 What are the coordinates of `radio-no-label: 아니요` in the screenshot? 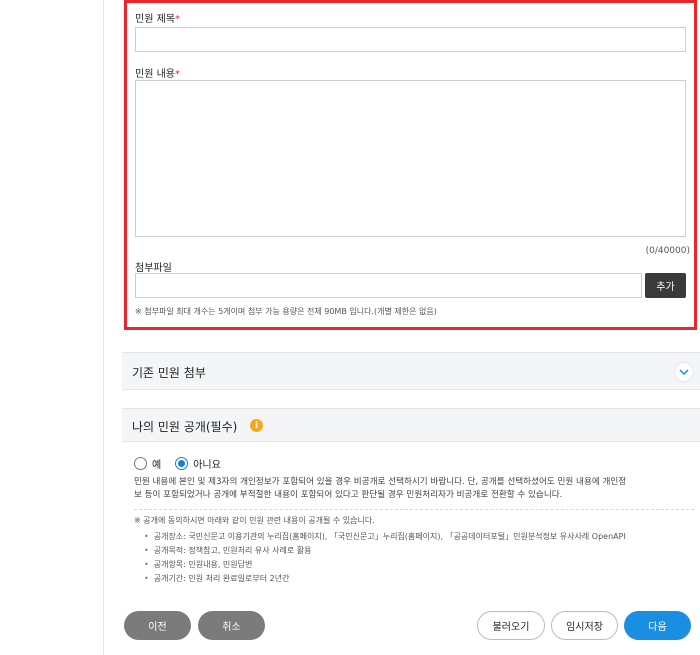 It's located at (207, 465).